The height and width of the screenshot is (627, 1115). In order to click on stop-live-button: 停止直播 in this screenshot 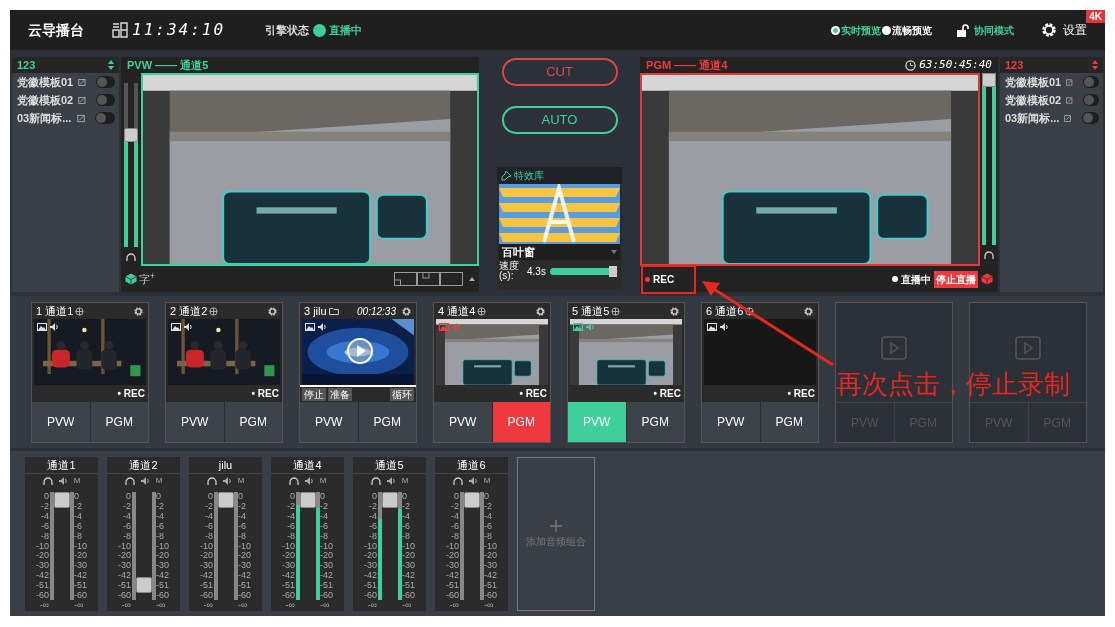, I will do `click(956, 279)`.